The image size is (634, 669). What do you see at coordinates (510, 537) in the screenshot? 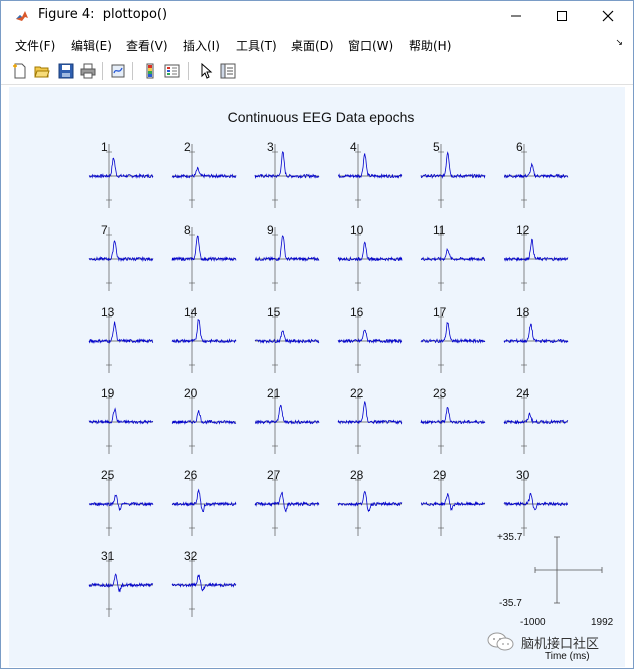
I see `scale-y-max-label: +35.7` at bounding box center [510, 537].